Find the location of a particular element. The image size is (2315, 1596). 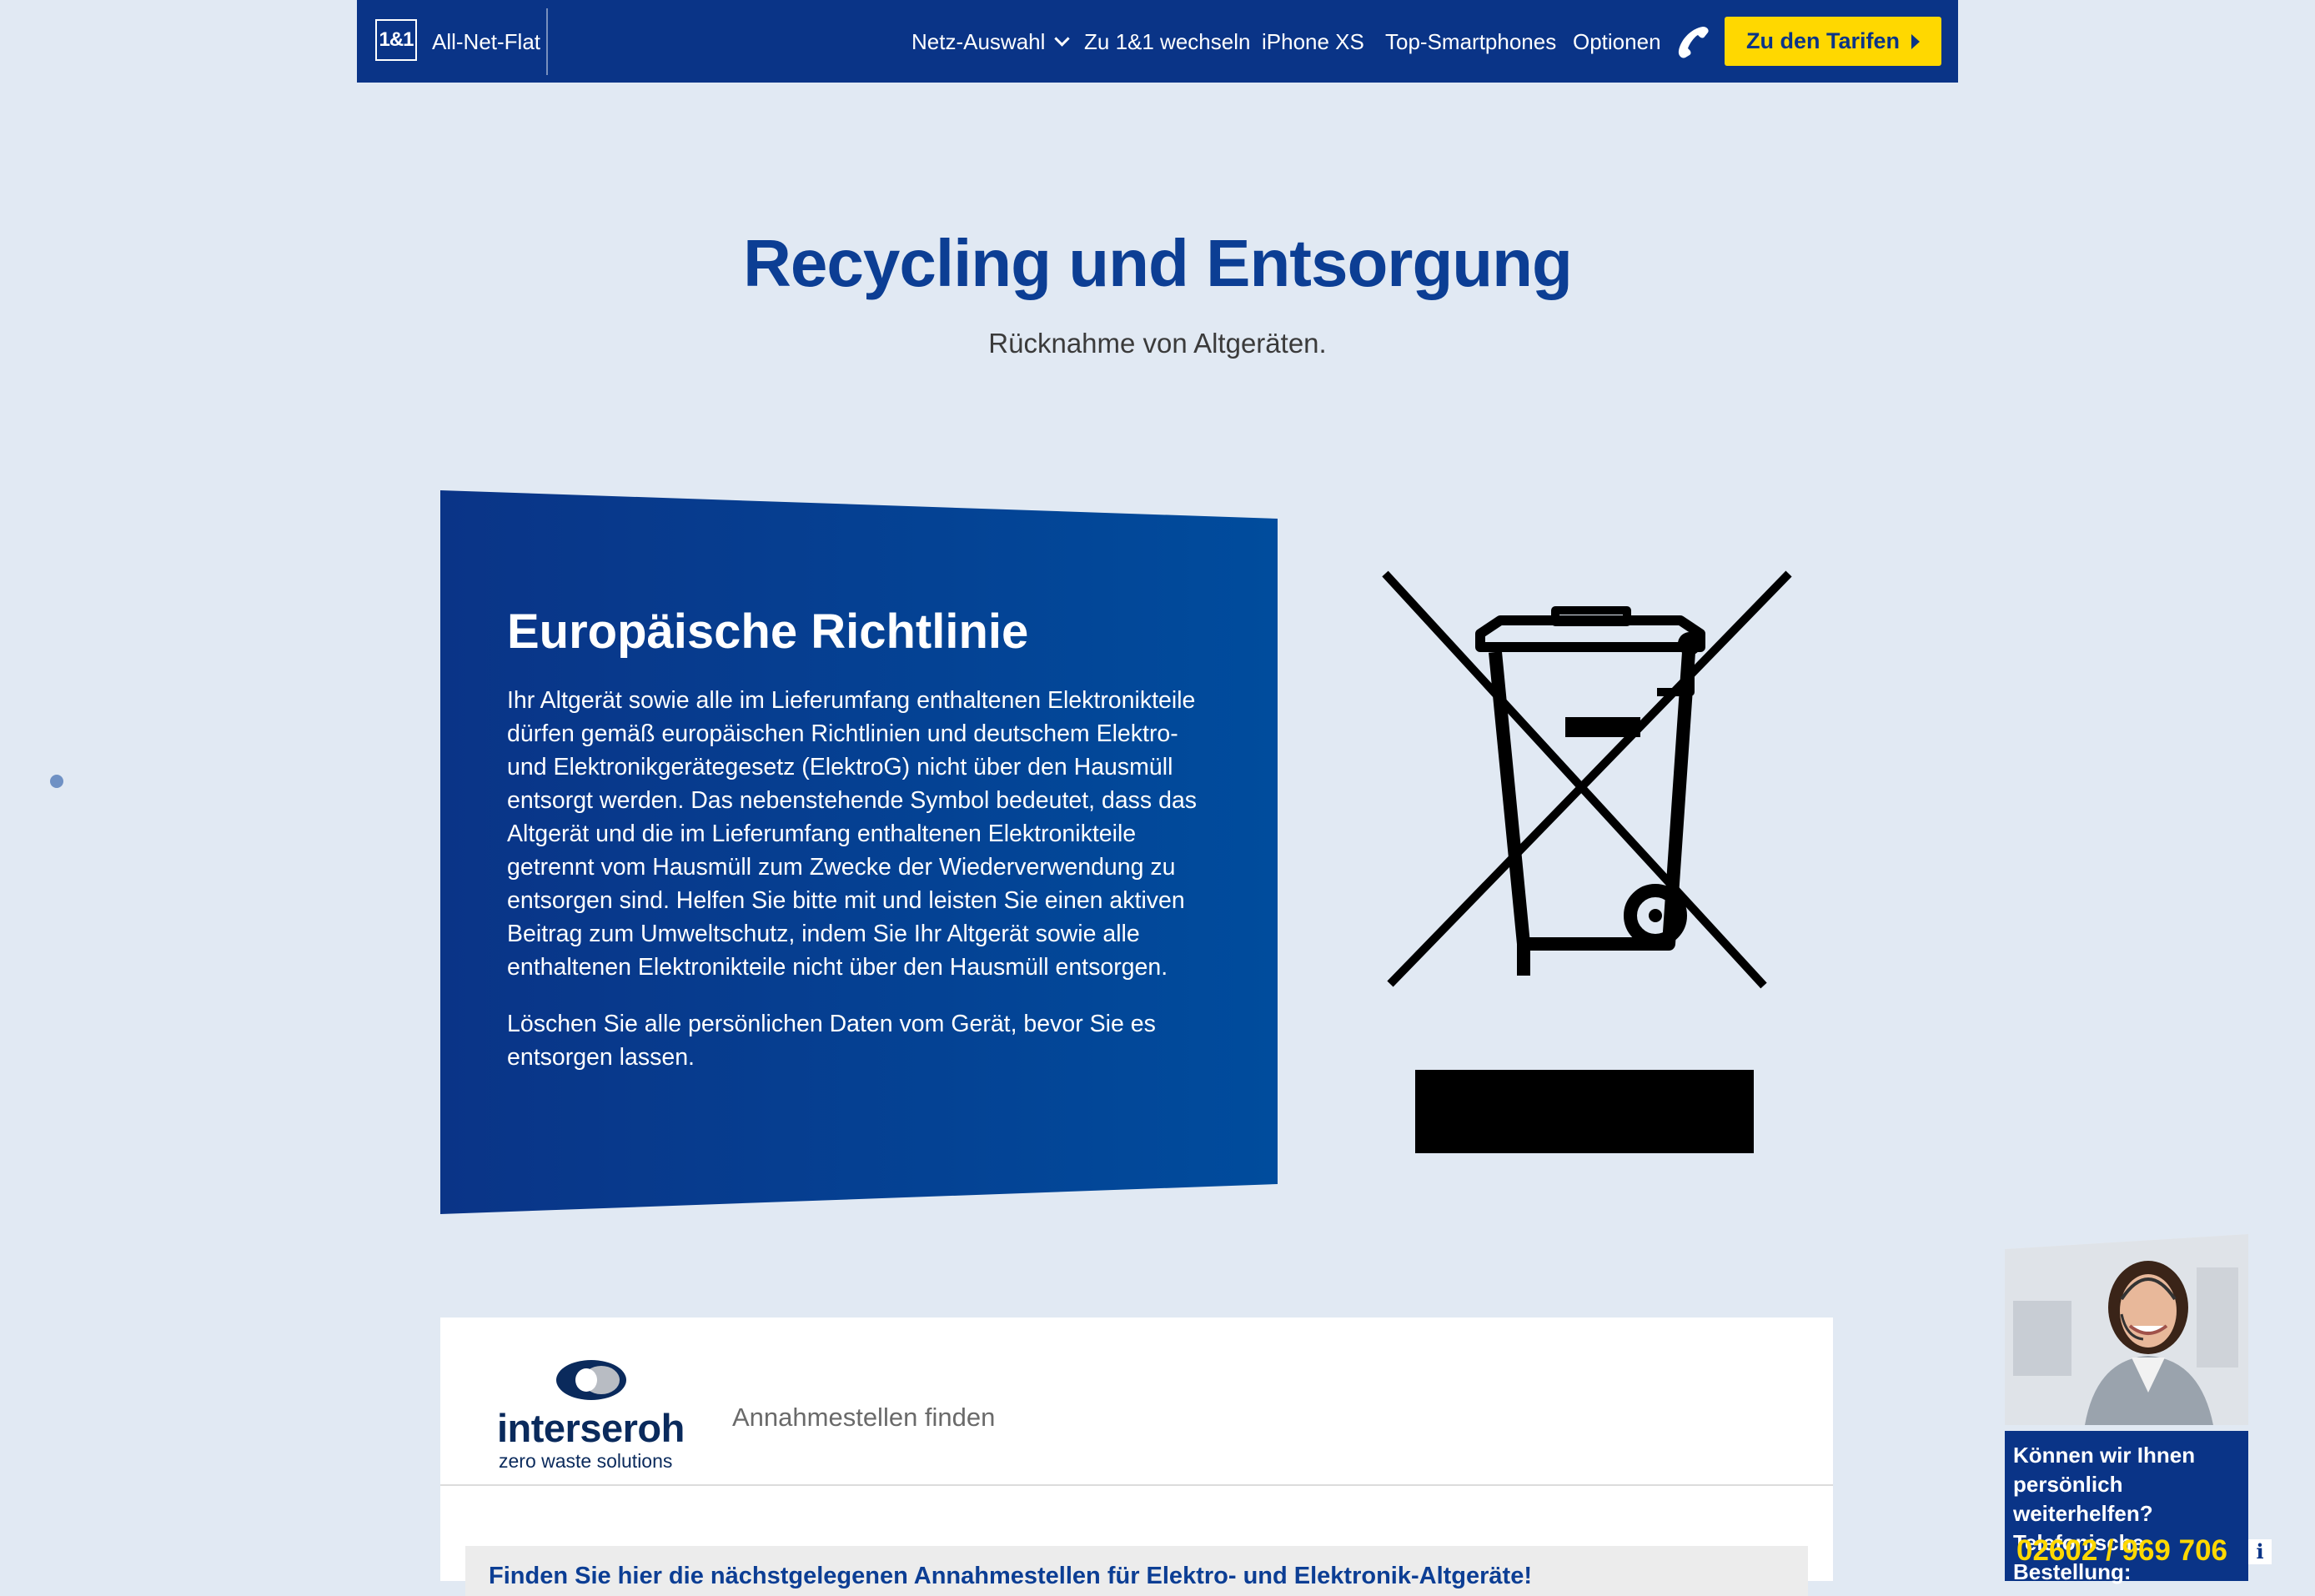

nav-item-top-smartphones: Top-Smartphones is located at coordinates (1470, 42).